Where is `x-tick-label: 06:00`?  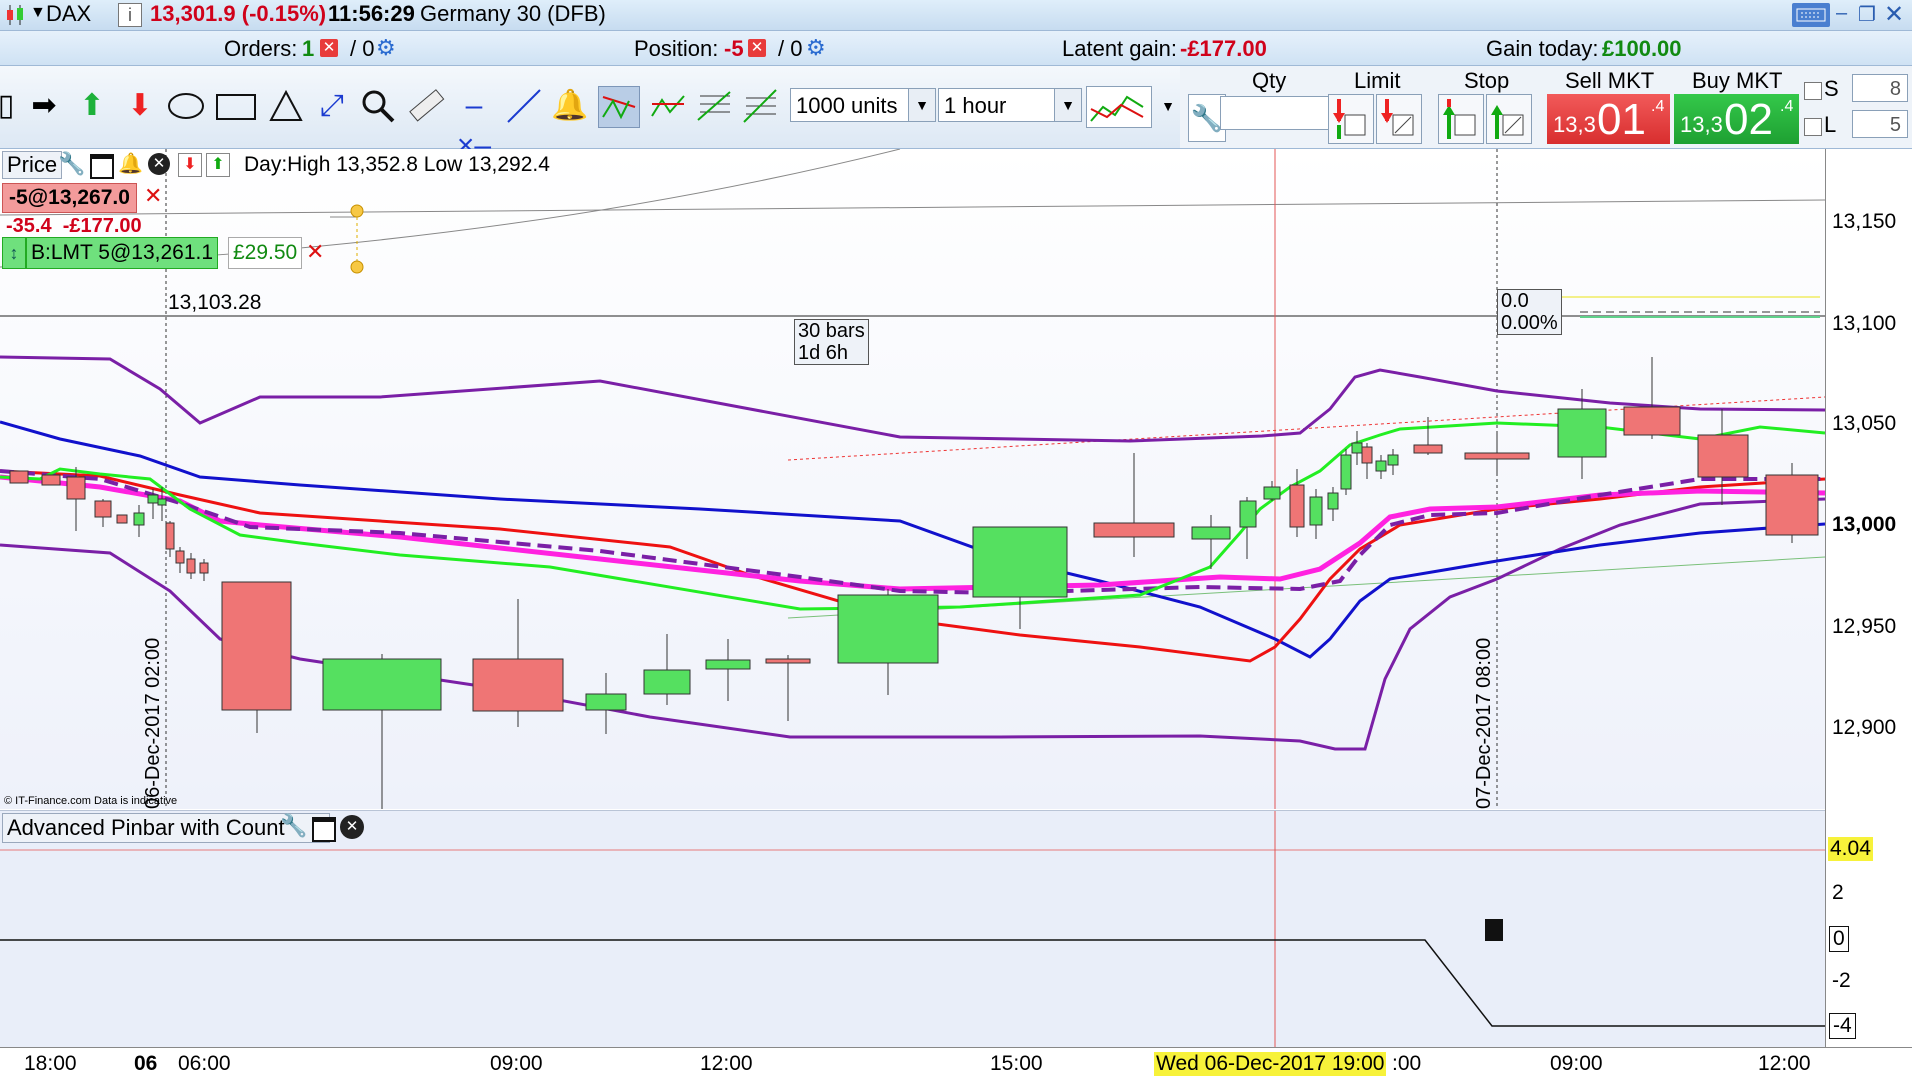 x-tick-label: 06:00 is located at coordinates (204, 1063).